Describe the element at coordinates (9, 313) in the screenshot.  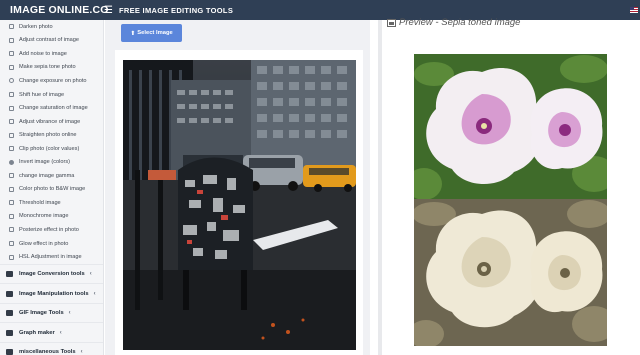
I see `gif-icon` at that location.